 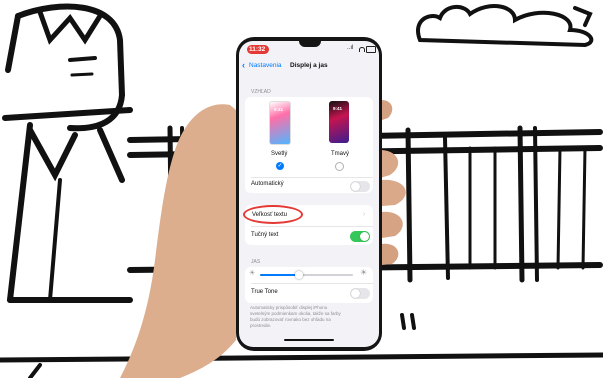 I want to click on home-indicator, so click(x=309, y=340).